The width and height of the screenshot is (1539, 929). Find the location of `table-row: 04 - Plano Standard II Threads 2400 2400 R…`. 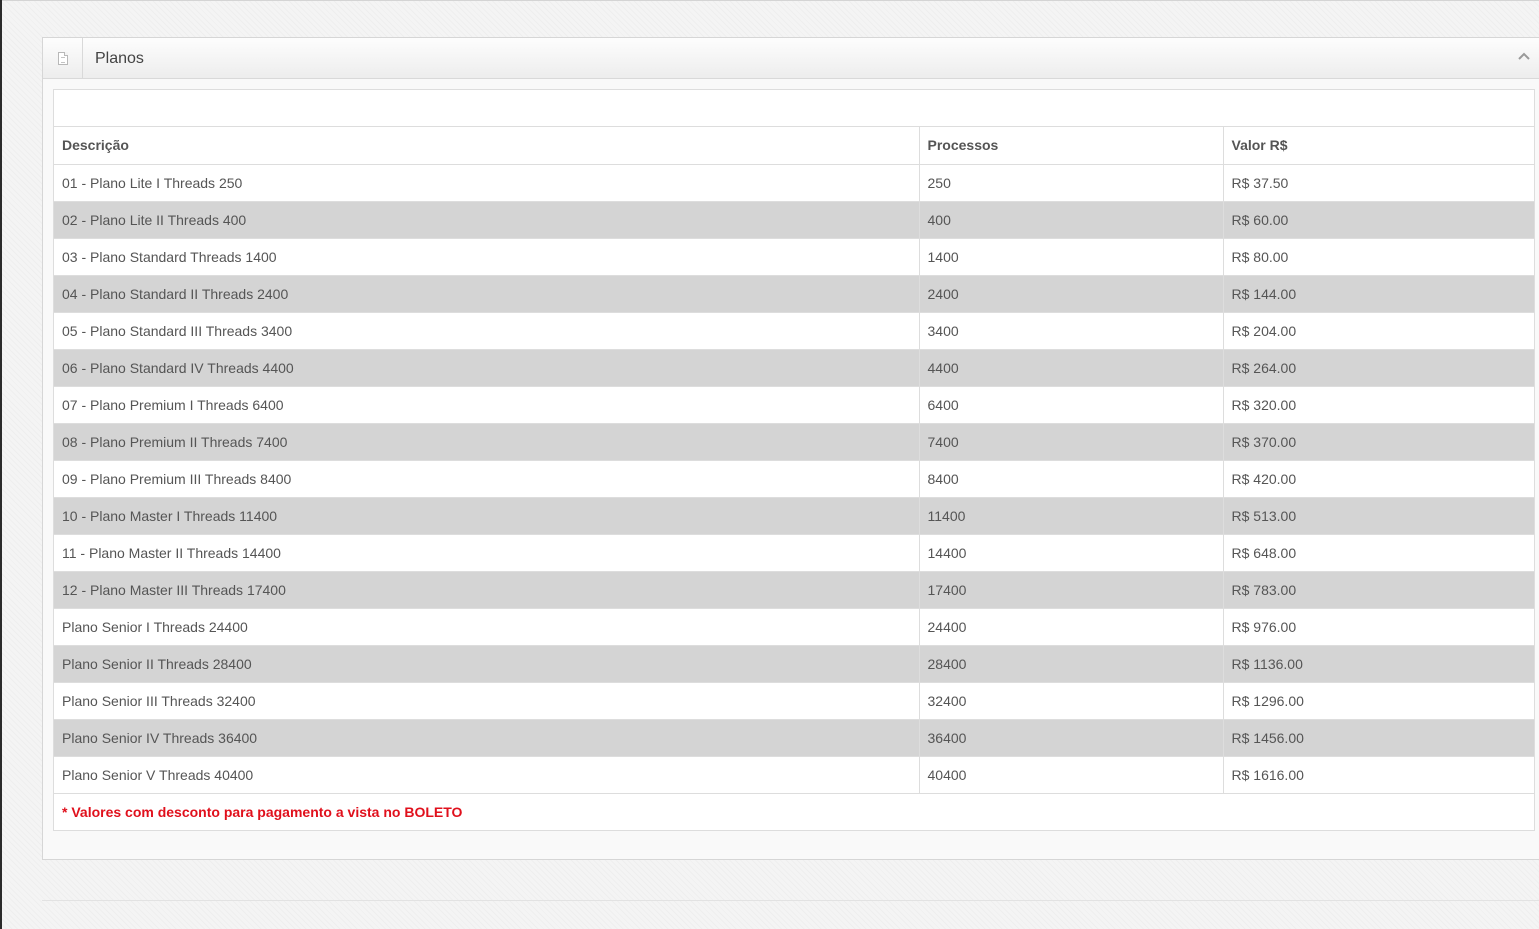

table-row: 04 - Plano Standard II Threads 2400 2400 R… is located at coordinates (794, 294).